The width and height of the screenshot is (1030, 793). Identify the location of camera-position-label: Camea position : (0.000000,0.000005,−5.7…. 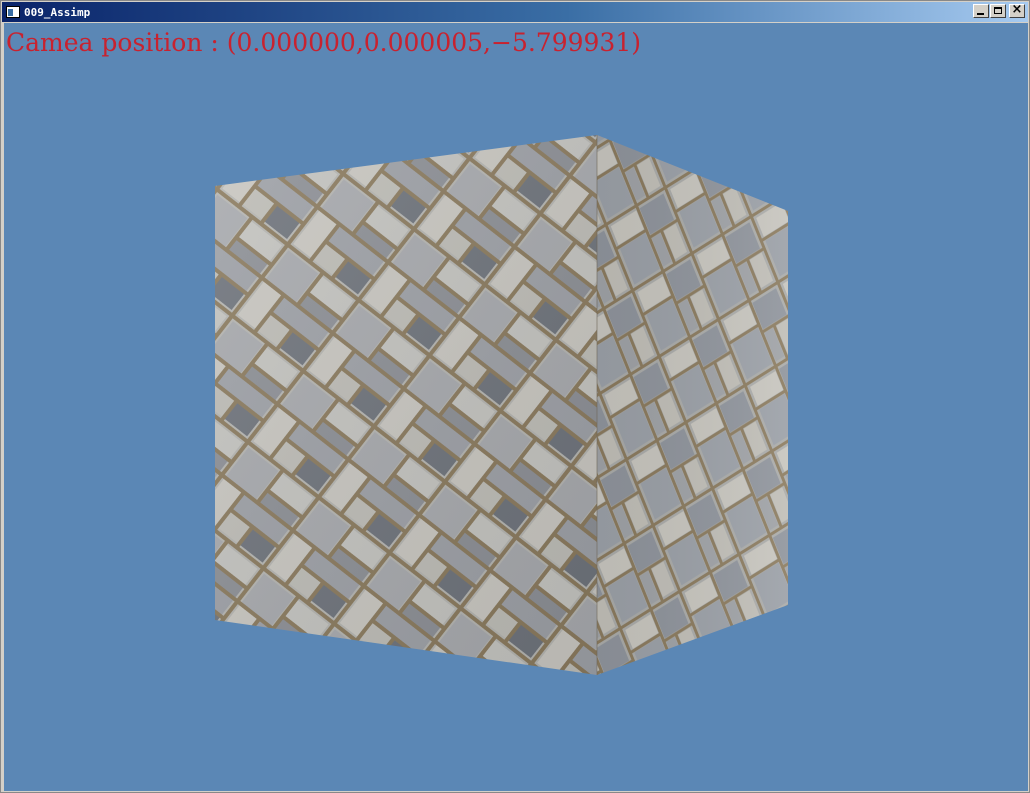
(323, 42).